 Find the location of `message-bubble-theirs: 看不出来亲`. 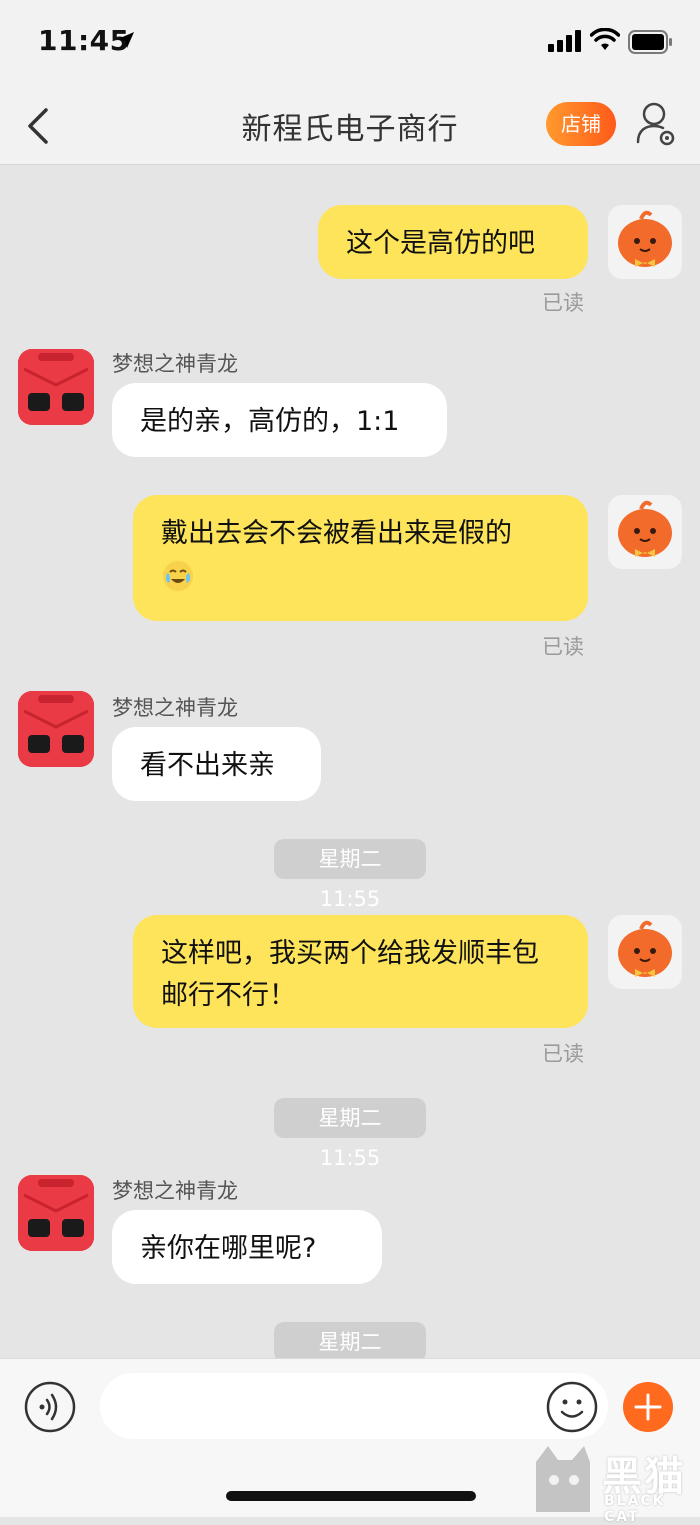

message-bubble-theirs: 看不出来亲 is located at coordinates (216, 764).